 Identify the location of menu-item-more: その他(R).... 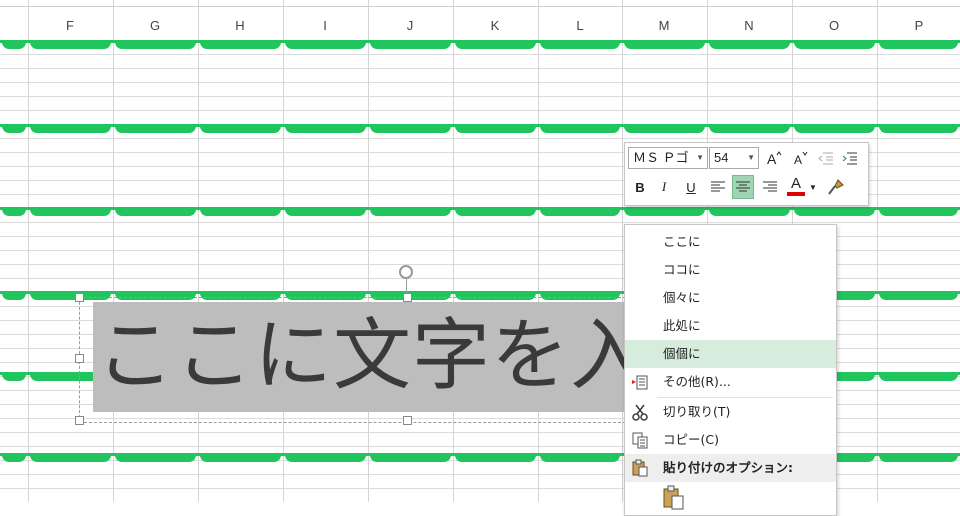
(730, 382).